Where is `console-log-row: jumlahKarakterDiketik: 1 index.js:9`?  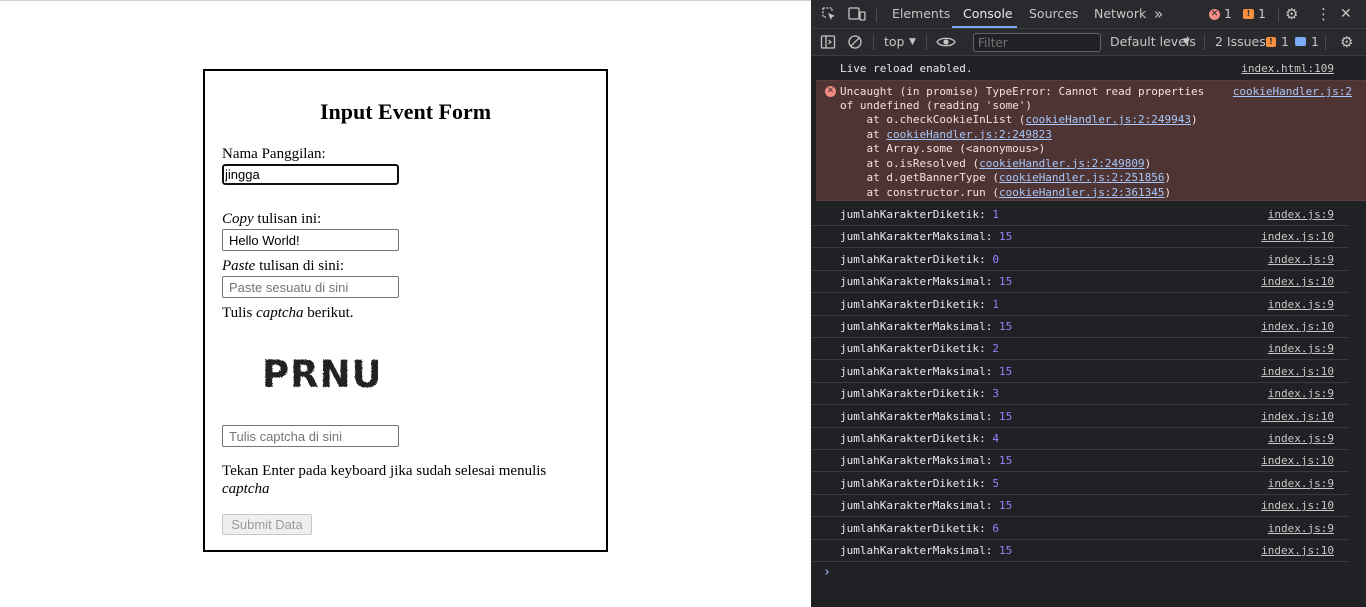
console-log-row: jumlahKarakterDiketik: 1 index.js:9 is located at coordinates (1079, 305).